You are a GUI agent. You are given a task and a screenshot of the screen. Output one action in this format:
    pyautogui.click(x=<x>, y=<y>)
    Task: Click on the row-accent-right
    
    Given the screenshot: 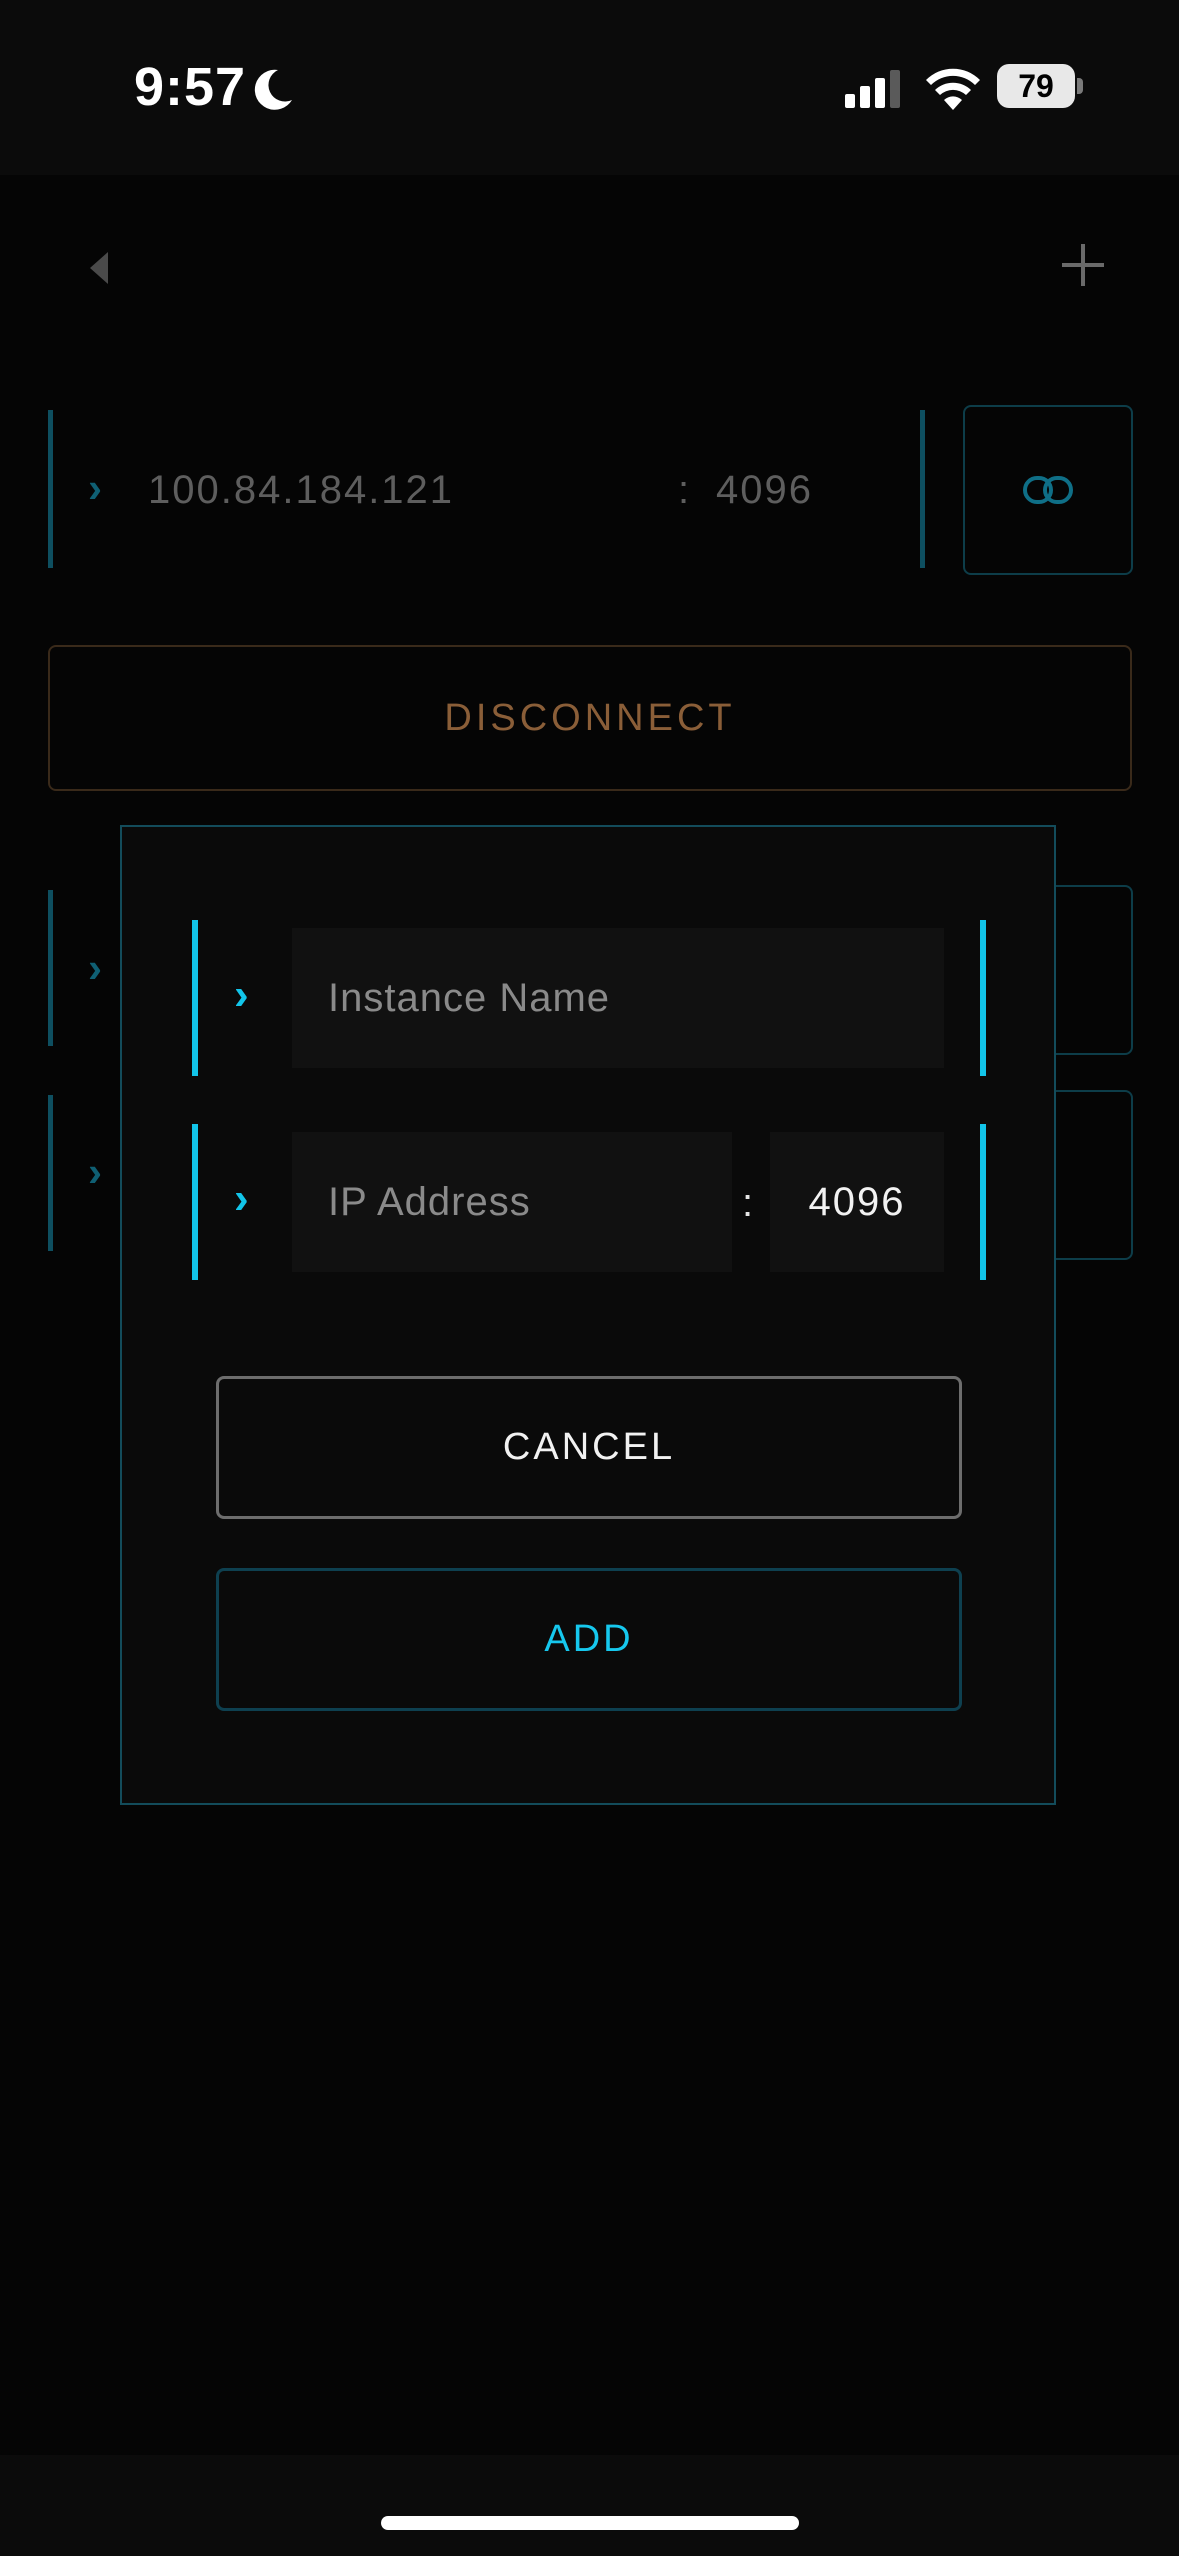 What is the action you would take?
    pyautogui.click(x=922, y=489)
    